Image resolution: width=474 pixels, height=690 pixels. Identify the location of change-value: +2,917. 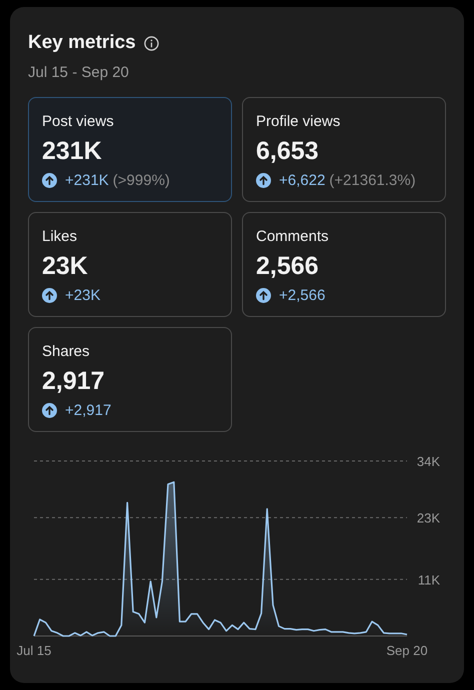
(88, 410).